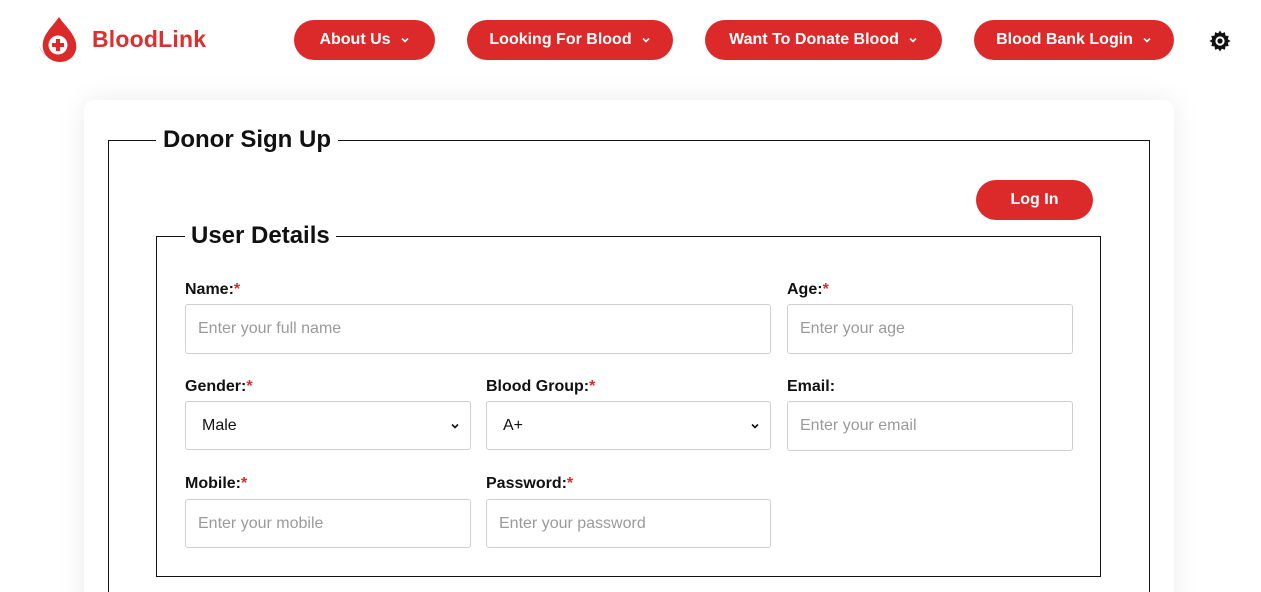 The width and height of the screenshot is (1261, 592). I want to click on blood-group-select: A+, so click(628, 425).